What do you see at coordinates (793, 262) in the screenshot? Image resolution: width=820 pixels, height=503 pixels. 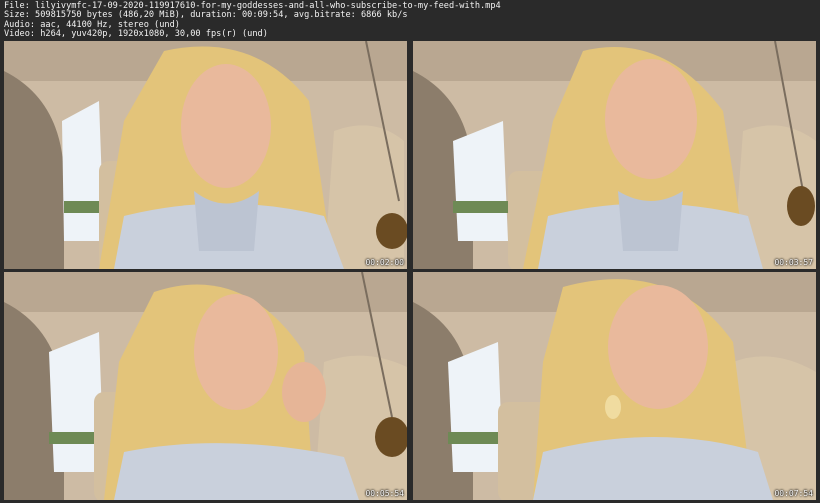 I see `timestamp-label: 00:03:57` at bounding box center [793, 262].